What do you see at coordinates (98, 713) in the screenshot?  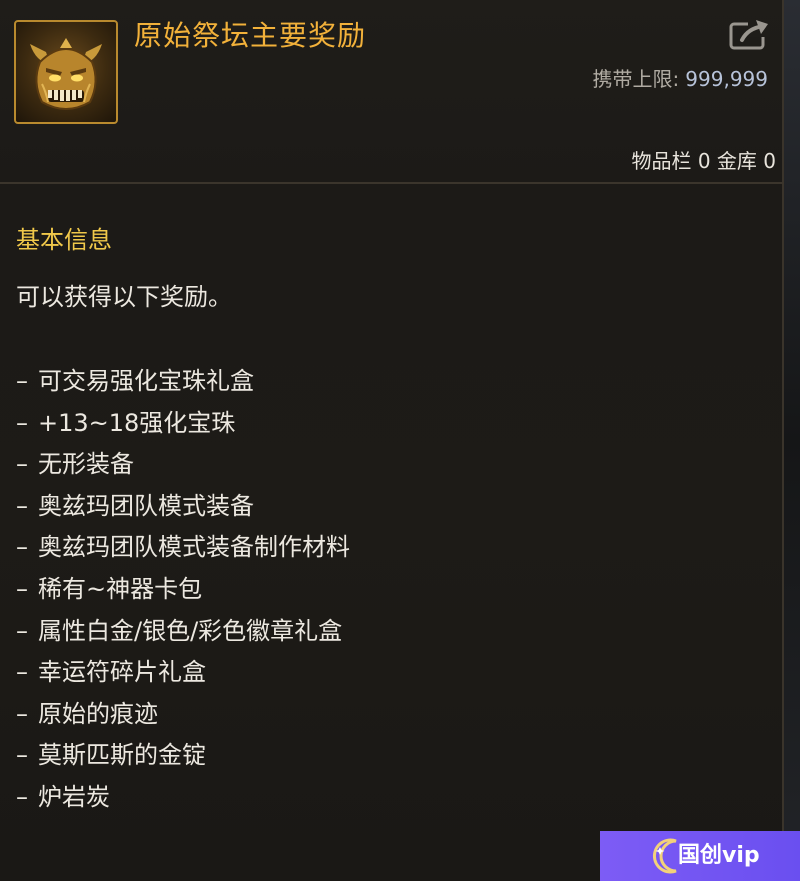 I see `reward-label: 原始的痕迹` at bounding box center [98, 713].